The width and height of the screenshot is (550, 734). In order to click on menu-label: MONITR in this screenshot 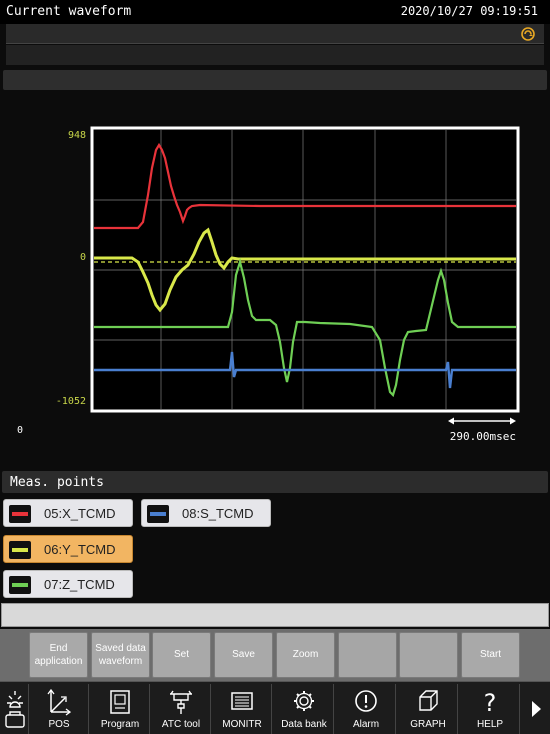, I will do `click(242, 724)`.